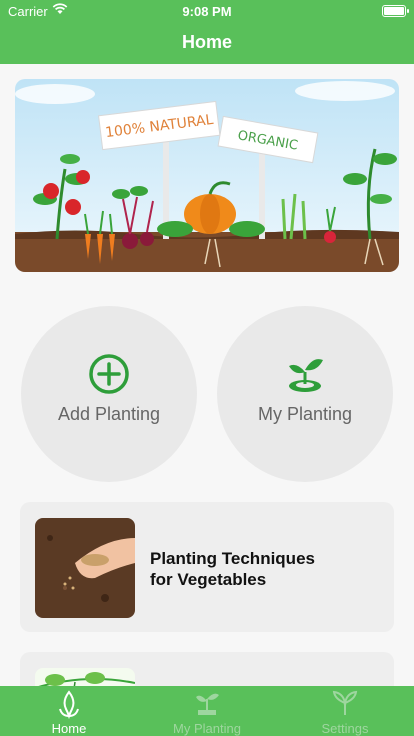 The image size is (414, 736). Describe the element at coordinates (345, 706) in the screenshot. I see `leaf-settings-icon` at that location.